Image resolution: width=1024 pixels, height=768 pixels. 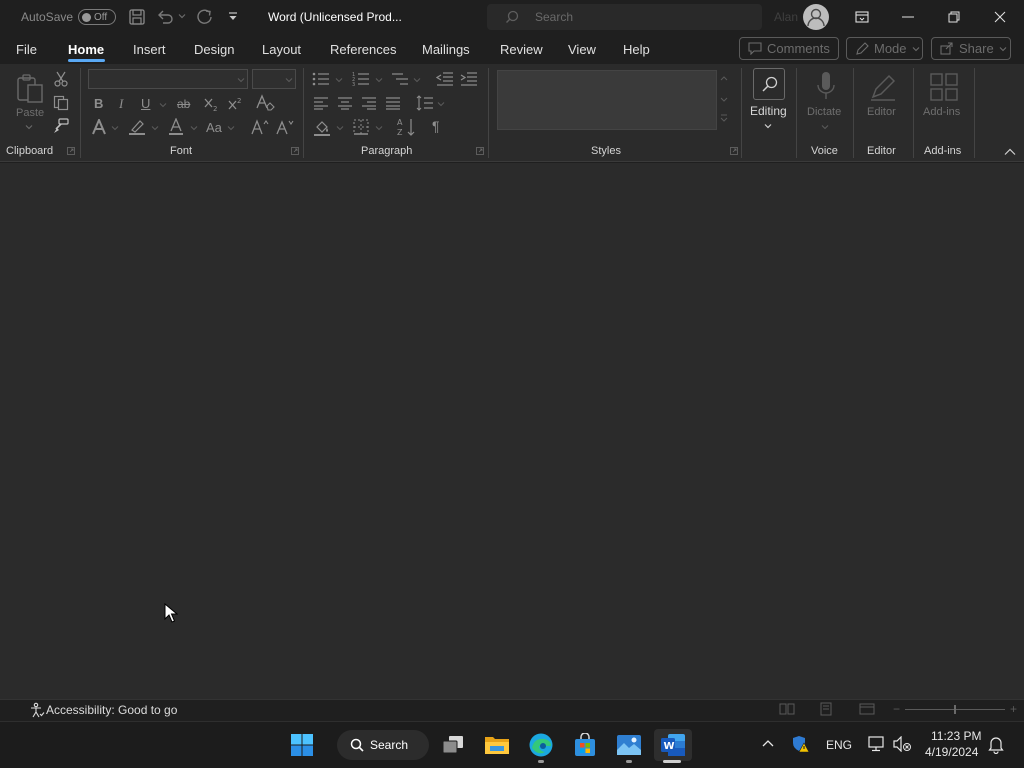 What do you see at coordinates (400, 79) in the screenshot?
I see `multilevel-list-icon` at bounding box center [400, 79].